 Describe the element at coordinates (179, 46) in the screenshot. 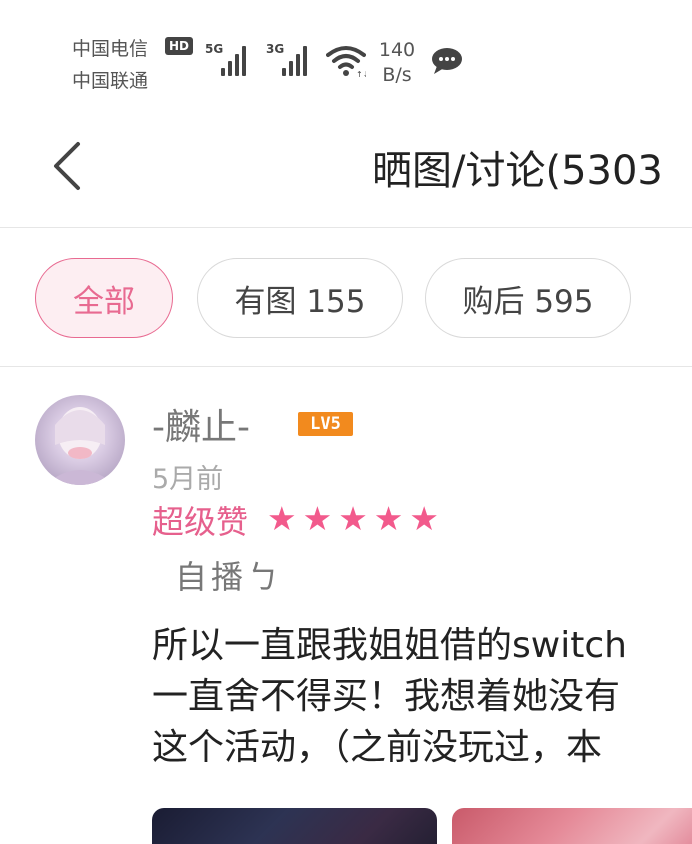

I see `hd-badge: HD` at that location.